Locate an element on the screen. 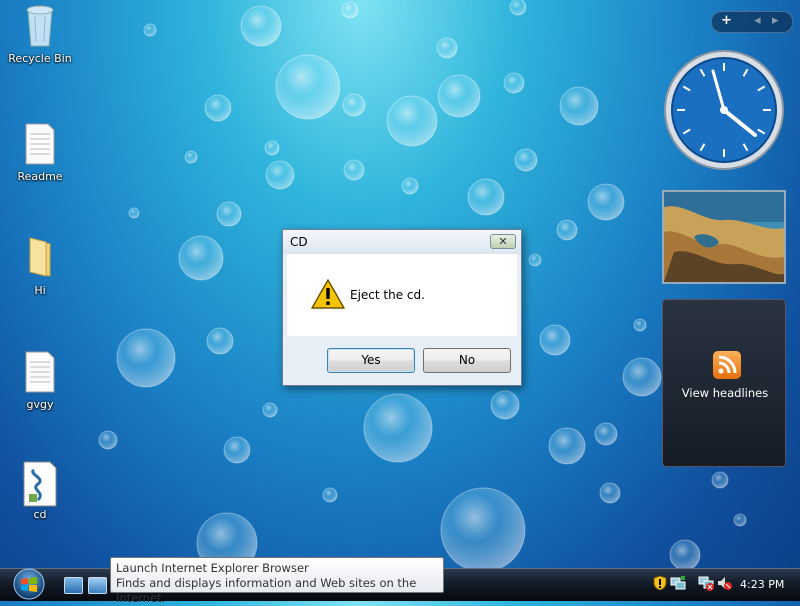  desktop-icon-readme: Readme is located at coordinates (40, 152).